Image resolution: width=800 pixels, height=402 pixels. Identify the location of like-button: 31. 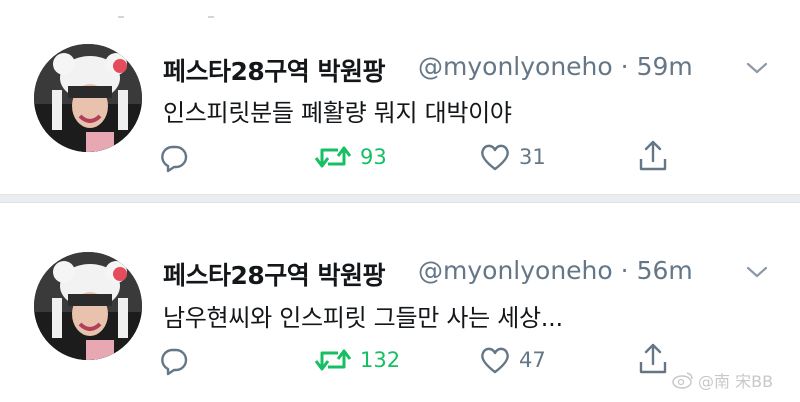
(512, 157).